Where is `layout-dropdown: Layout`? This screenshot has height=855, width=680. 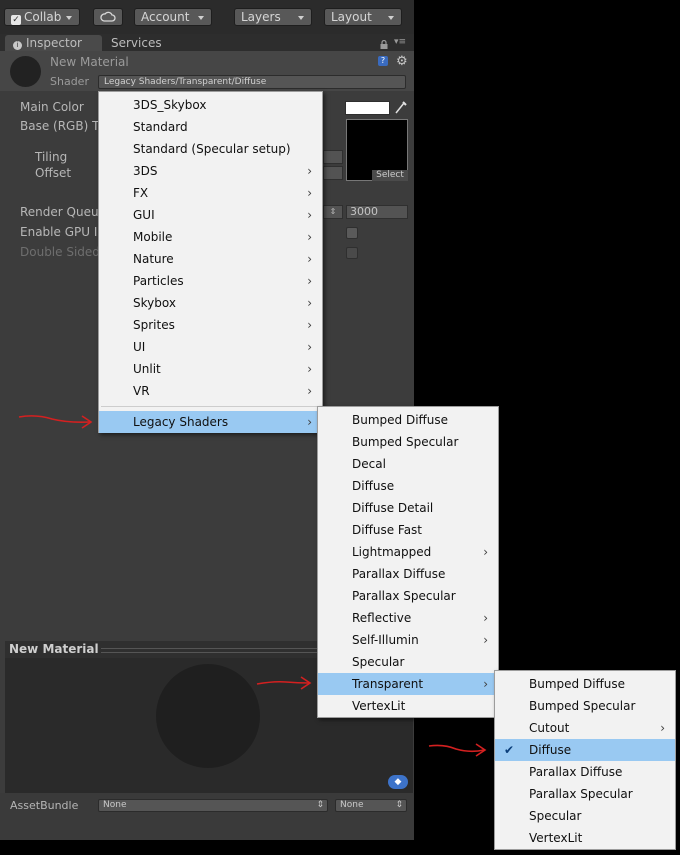
layout-dropdown: Layout is located at coordinates (363, 17).